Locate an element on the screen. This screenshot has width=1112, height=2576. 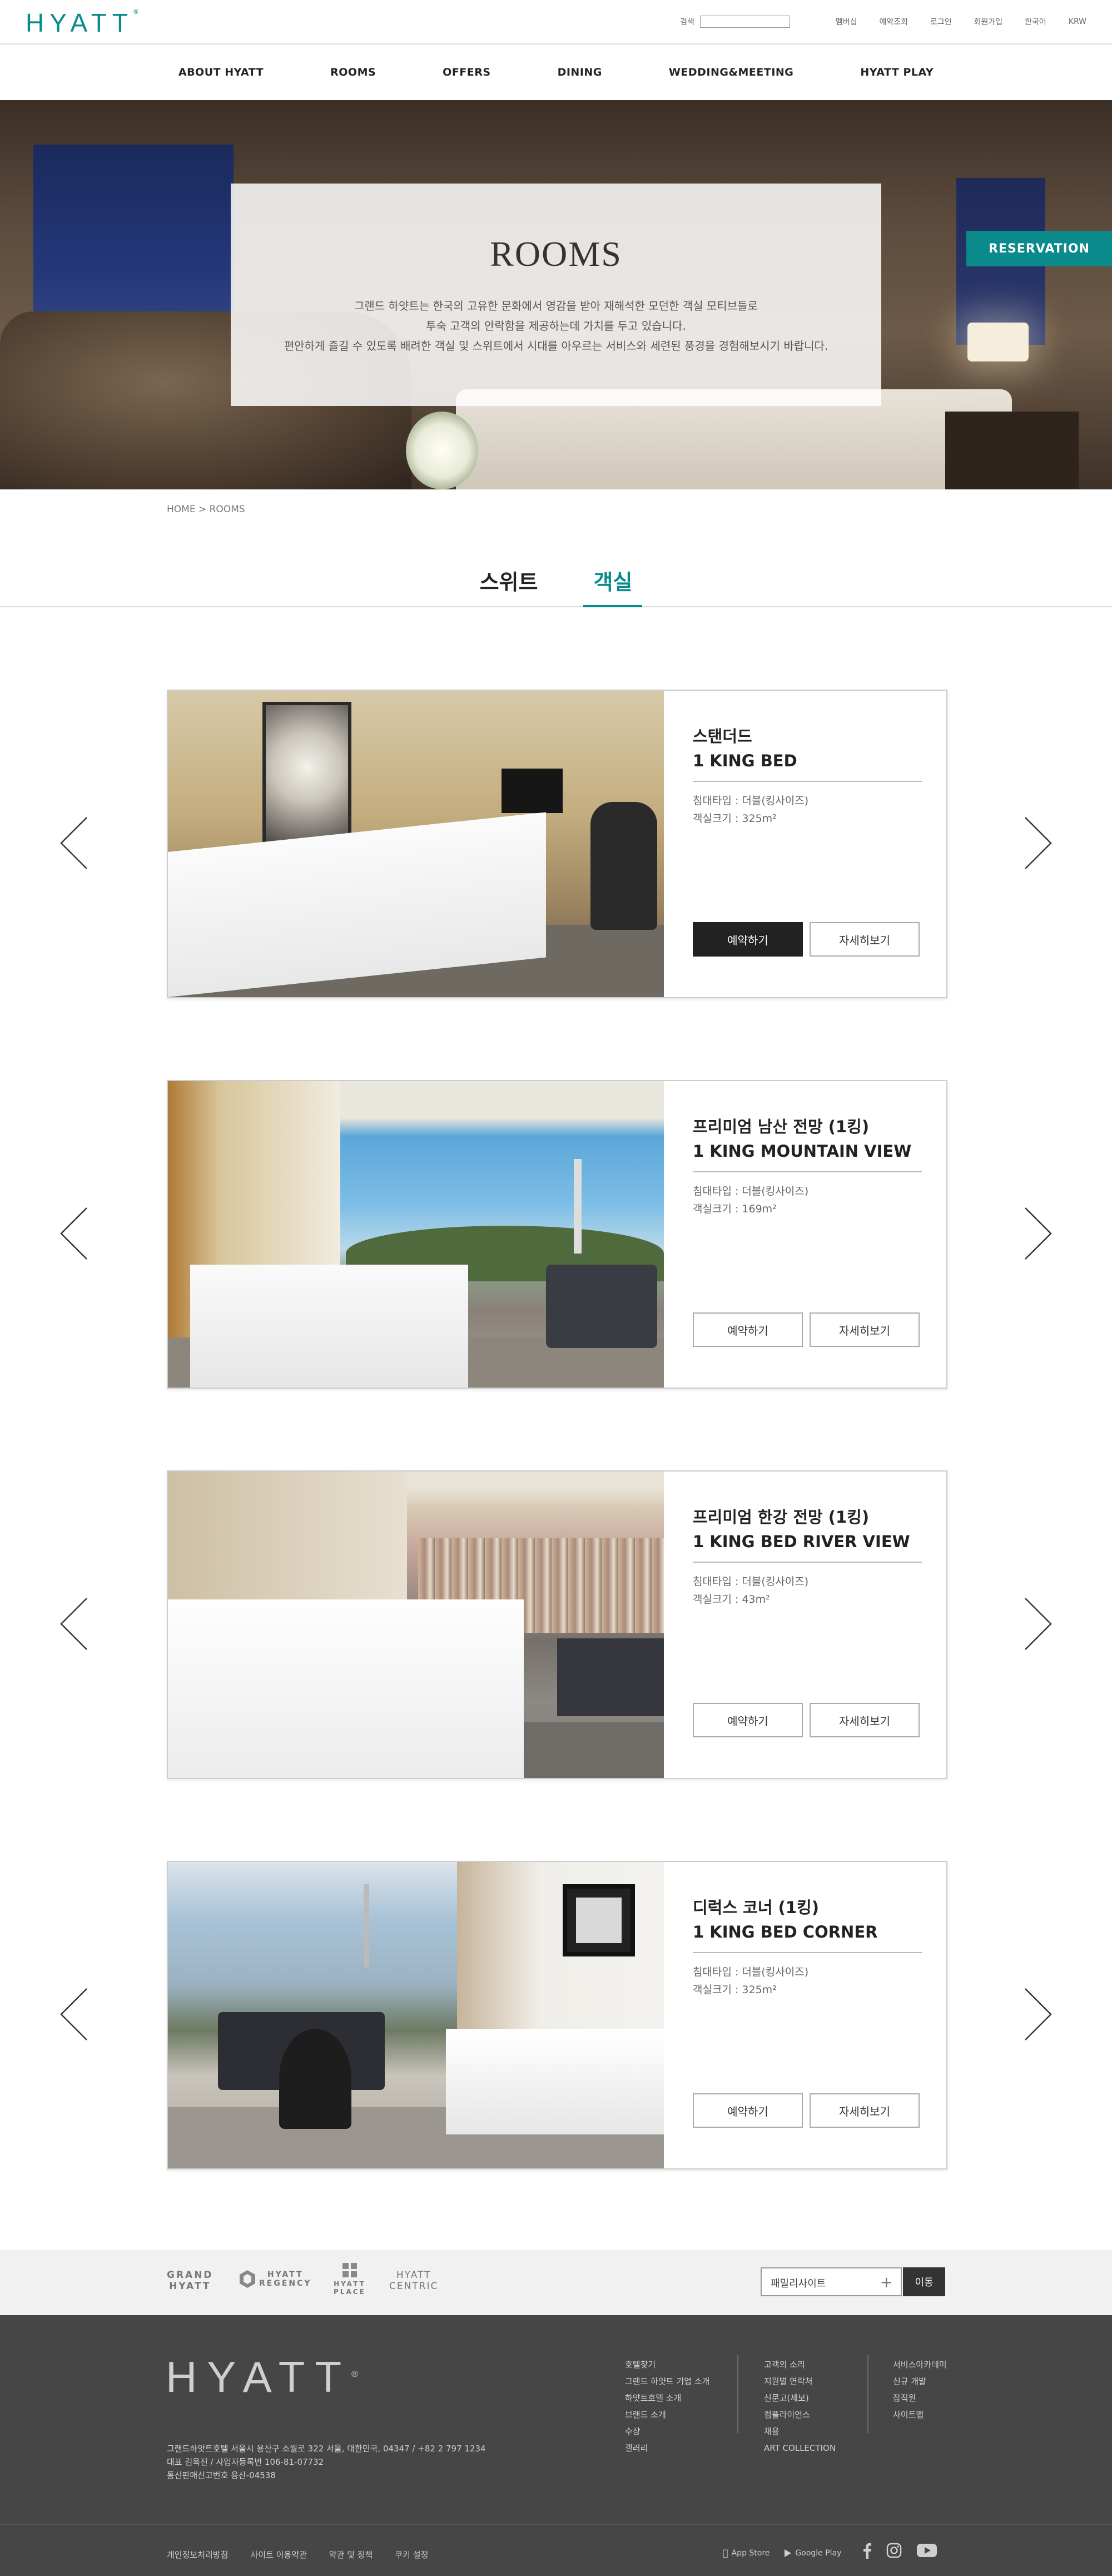
terms-of-use-link: 사이트 이용약관 is located at coordinates (278, 2554).